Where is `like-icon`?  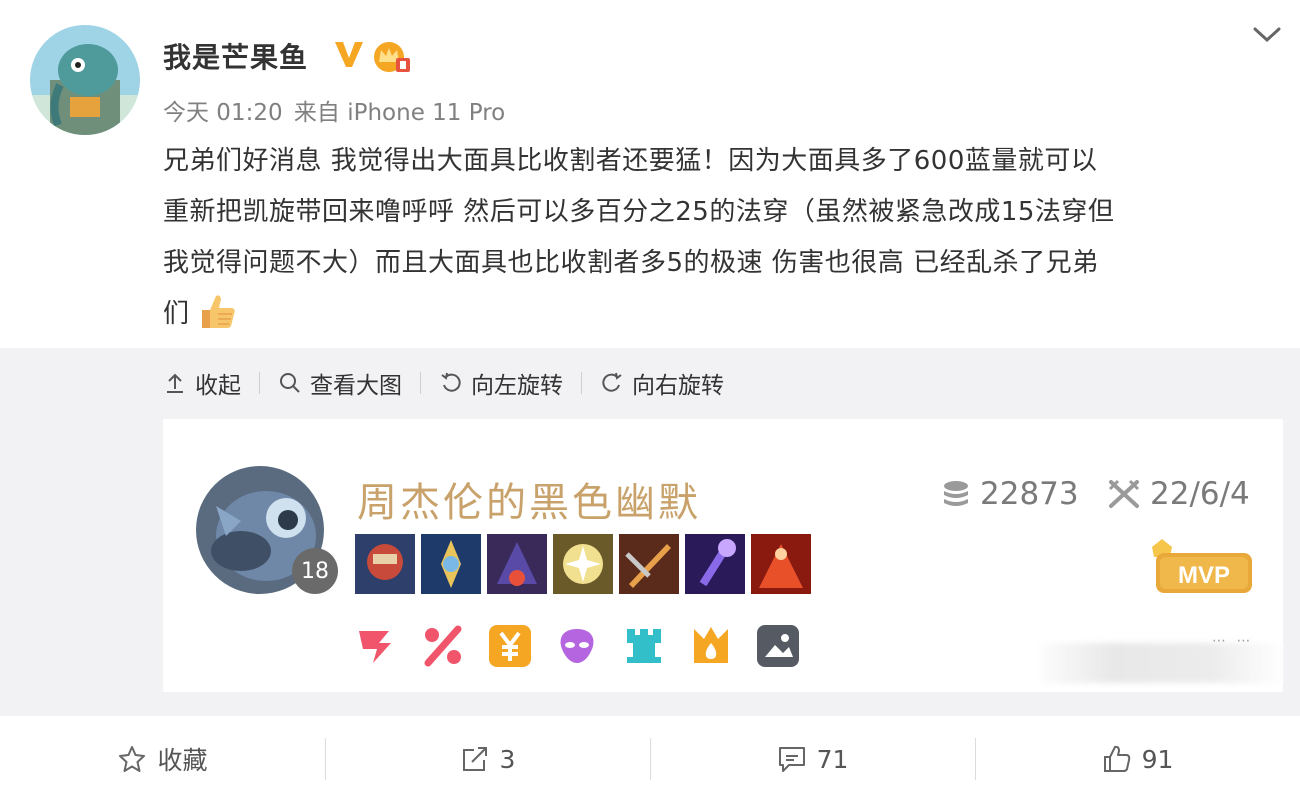
like-icon is located at coordinates (1116, 758).